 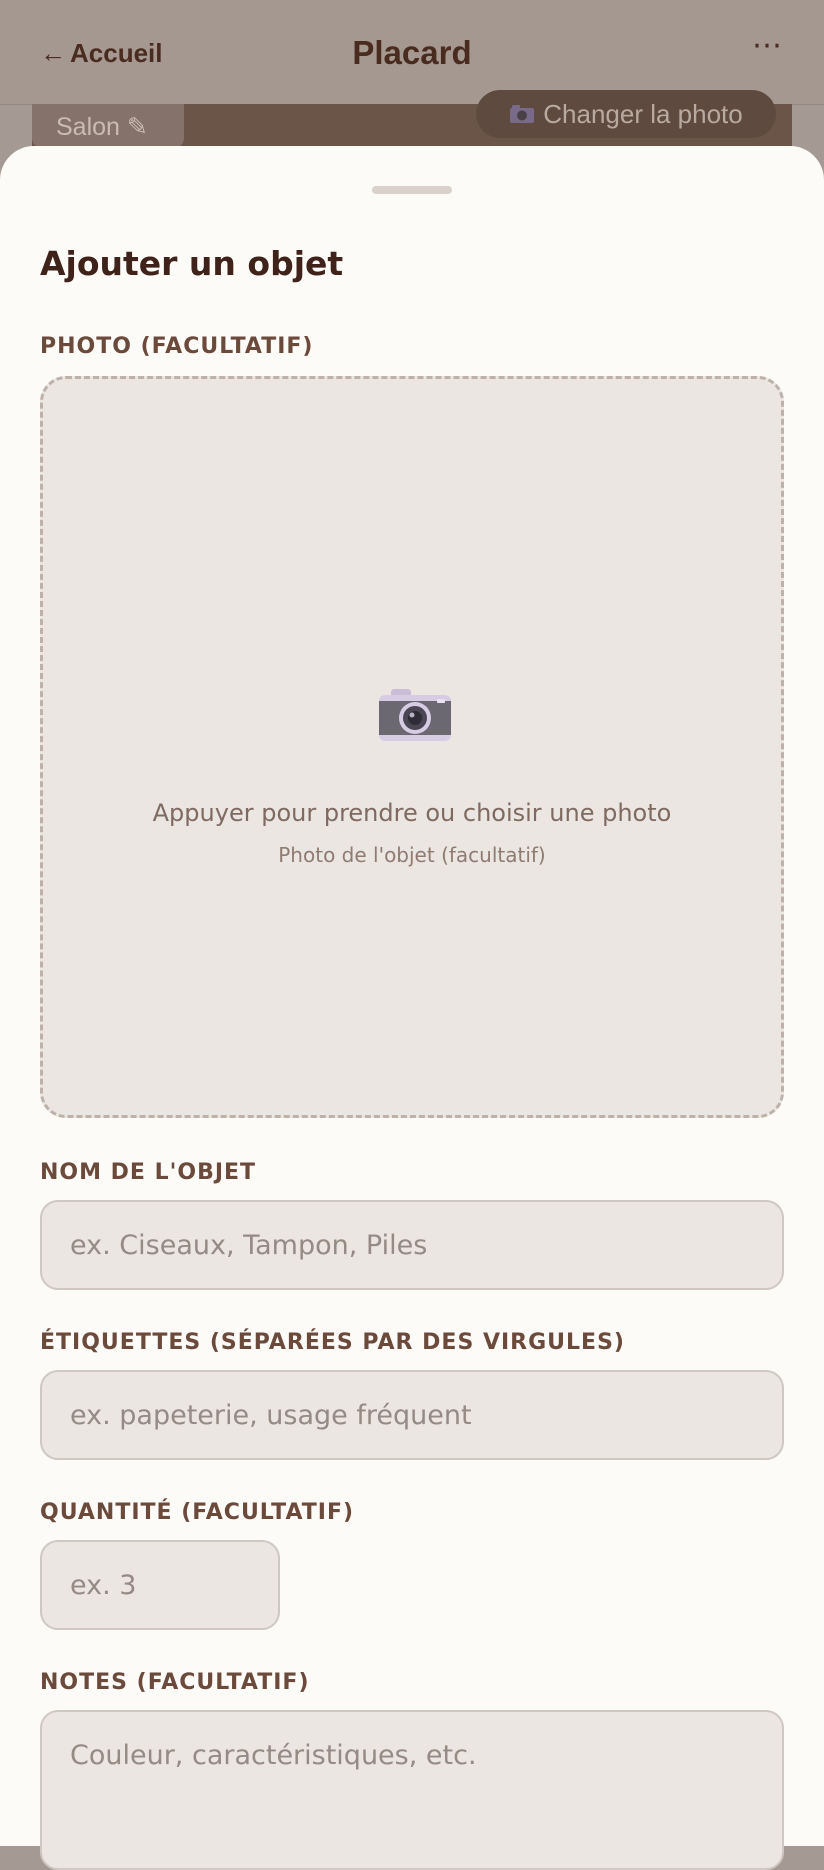 What do you see at coordinates (175, 1682) in the screenshot?
I see `notes-label: NOTES (FACULTATIF)` at bounding box center [175, 1682].